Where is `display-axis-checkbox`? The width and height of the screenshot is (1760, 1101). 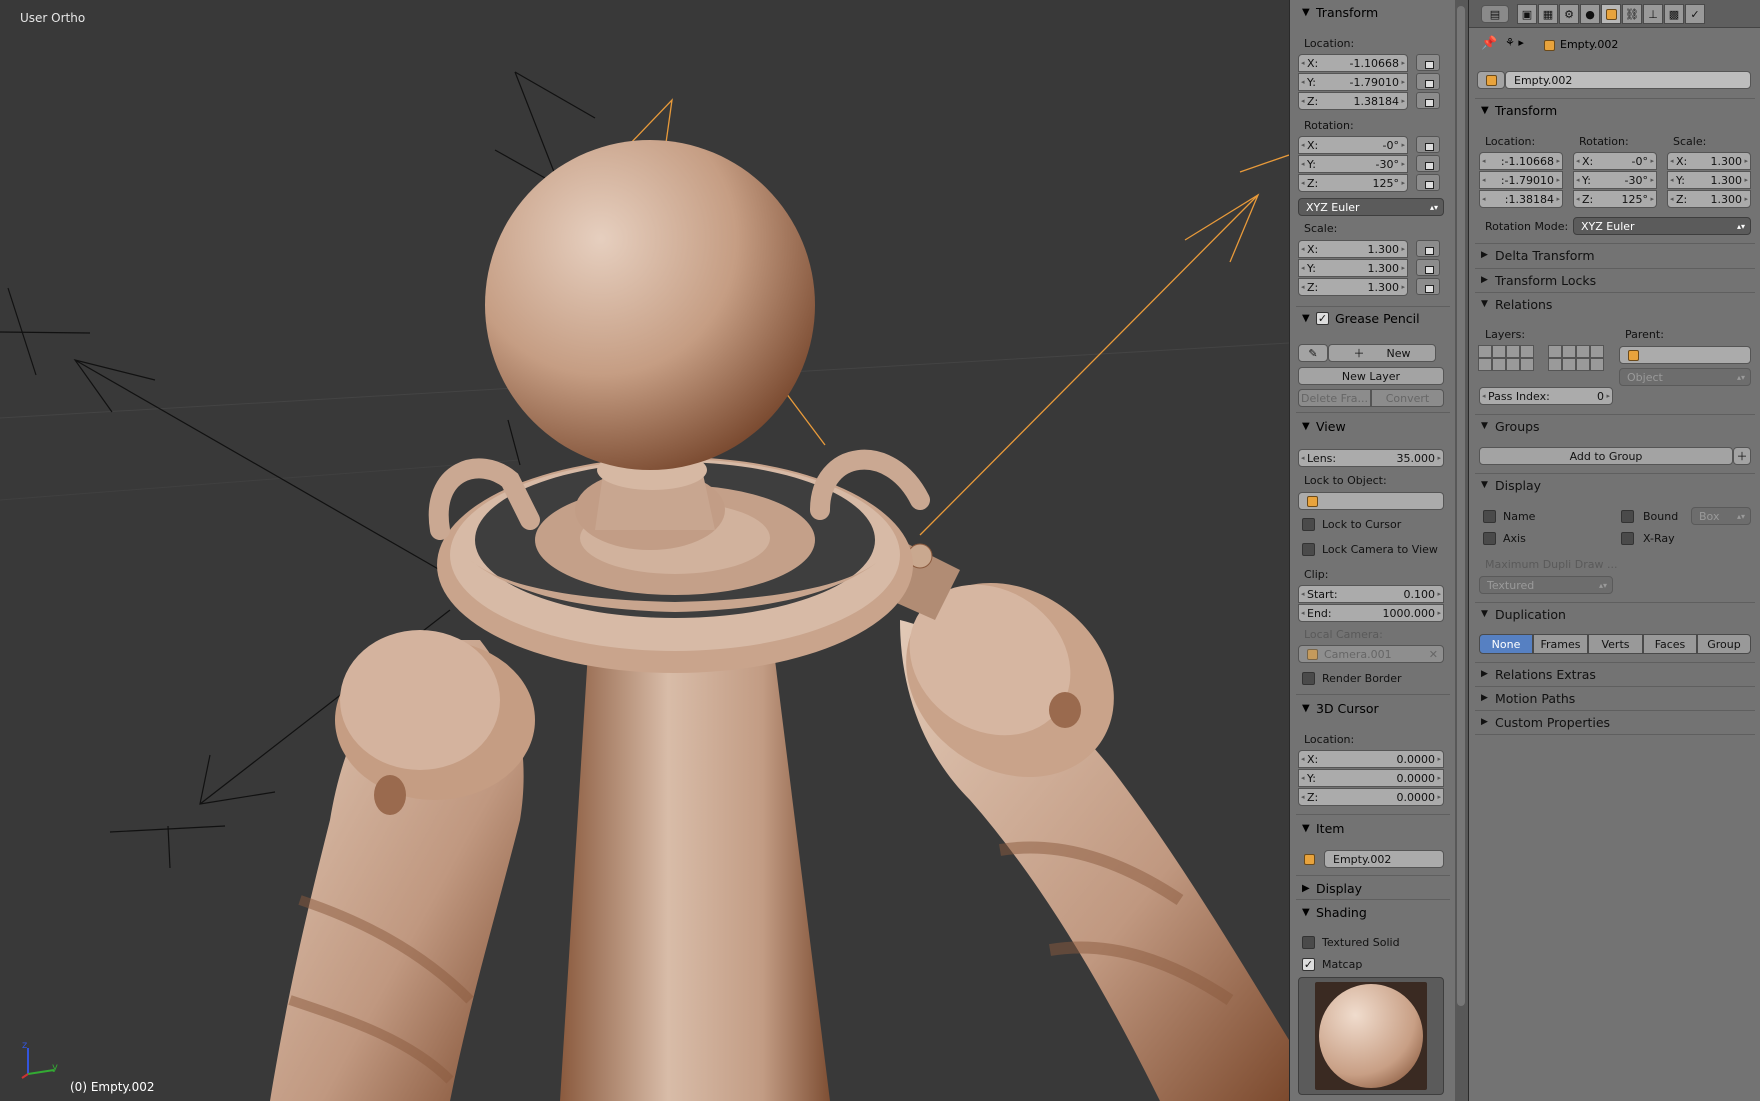
display-axis-checkbox is located at coordinates (1489, 538).